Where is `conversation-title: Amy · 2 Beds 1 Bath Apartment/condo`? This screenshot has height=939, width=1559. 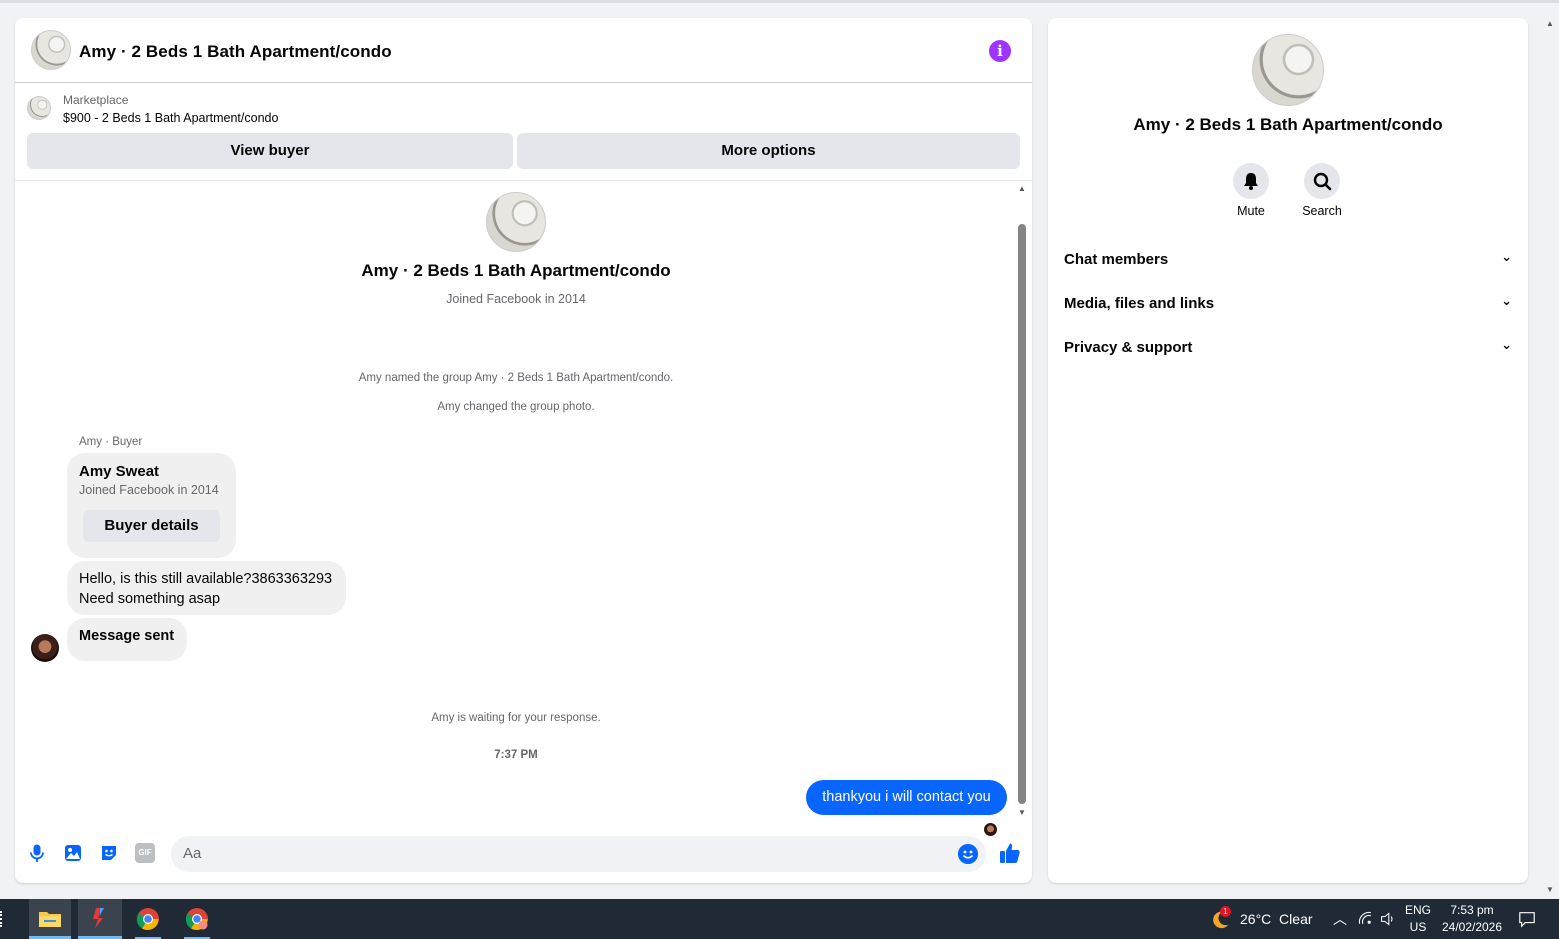 conversation-title: Amy · 2 Beds 1 Bath Apartment/condo is located at coordinates (235, 52).